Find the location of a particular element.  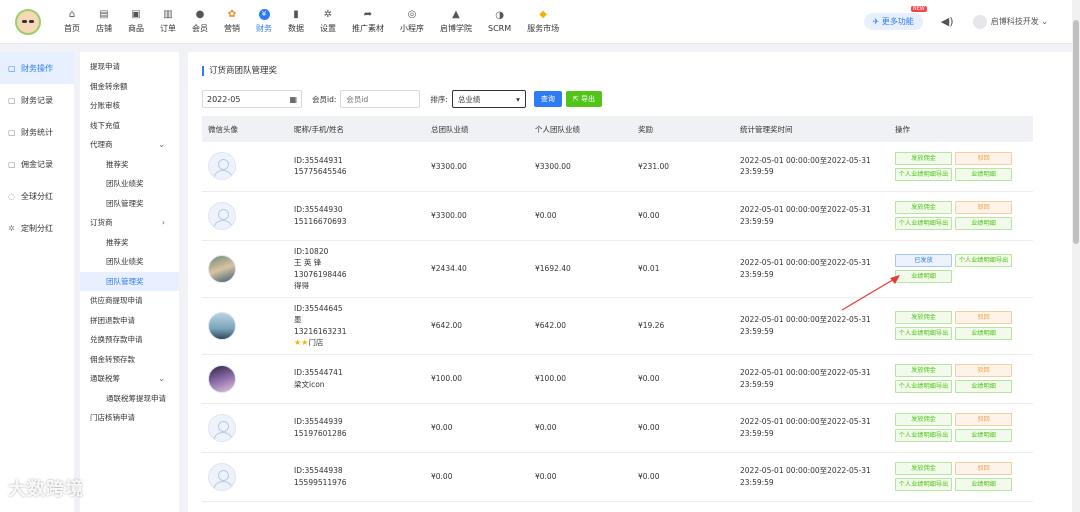

nav-finance: ¥ 财务 is located at coordinates (264, 22).